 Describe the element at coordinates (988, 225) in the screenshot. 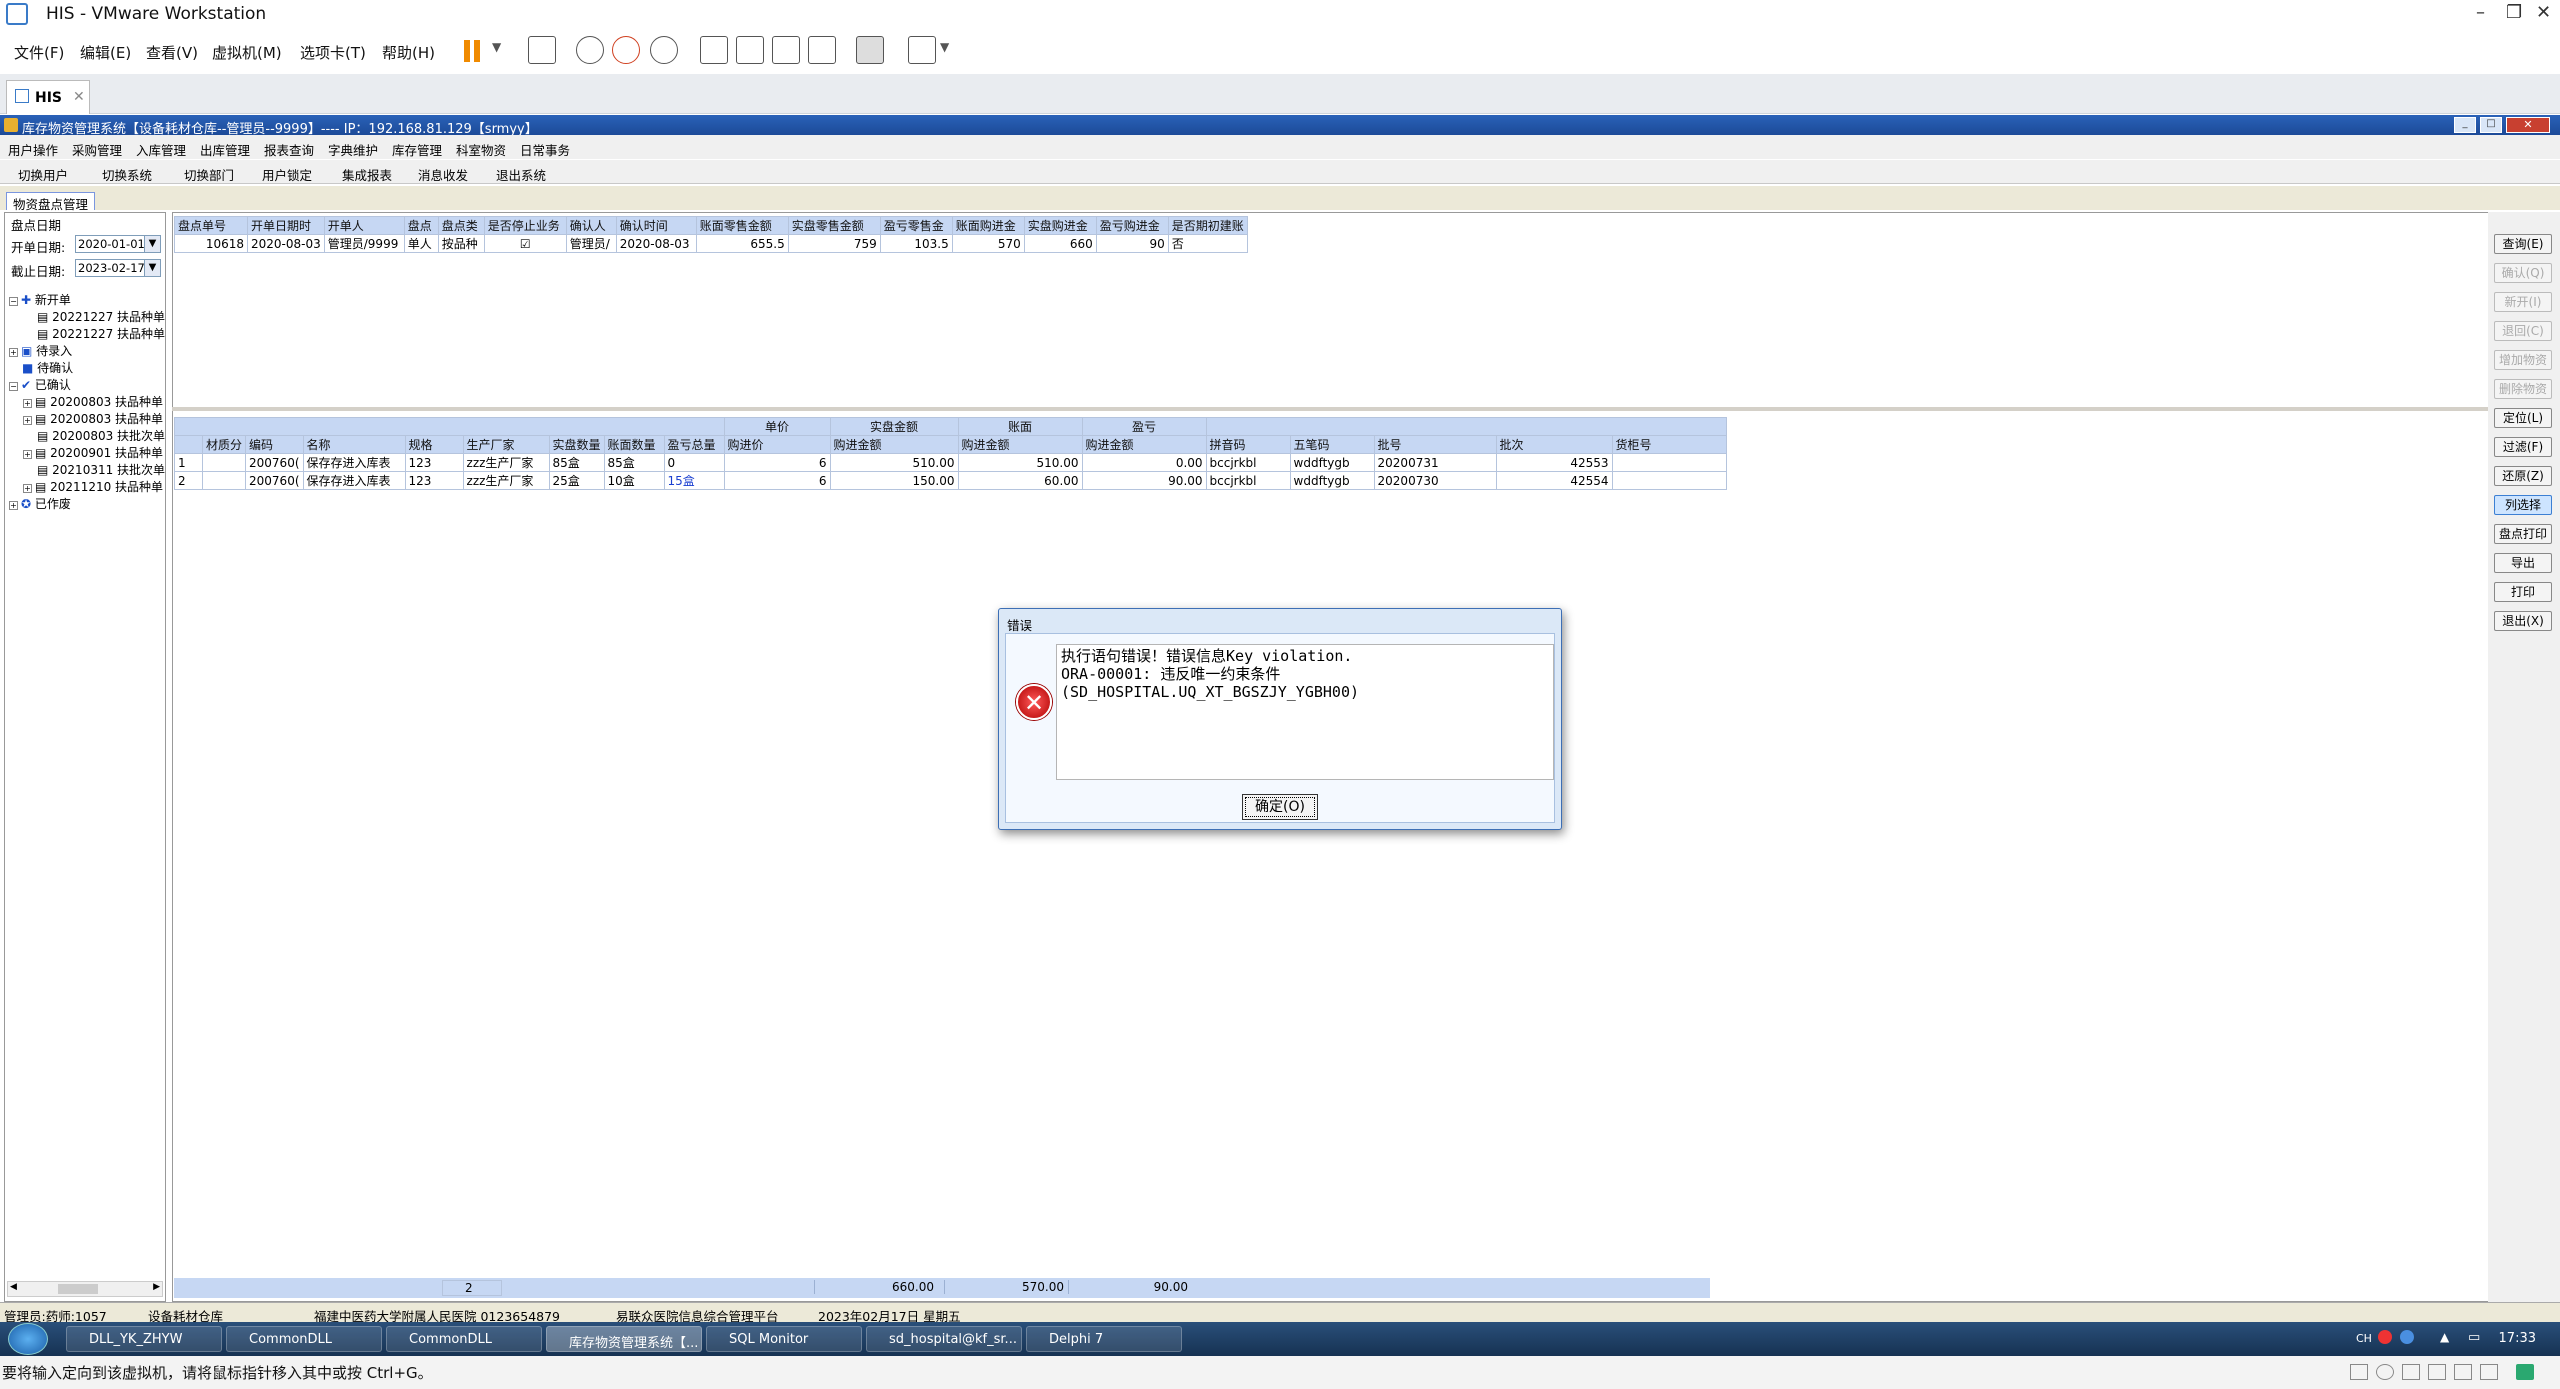

I see `col-header: 账面购进金` at that location.